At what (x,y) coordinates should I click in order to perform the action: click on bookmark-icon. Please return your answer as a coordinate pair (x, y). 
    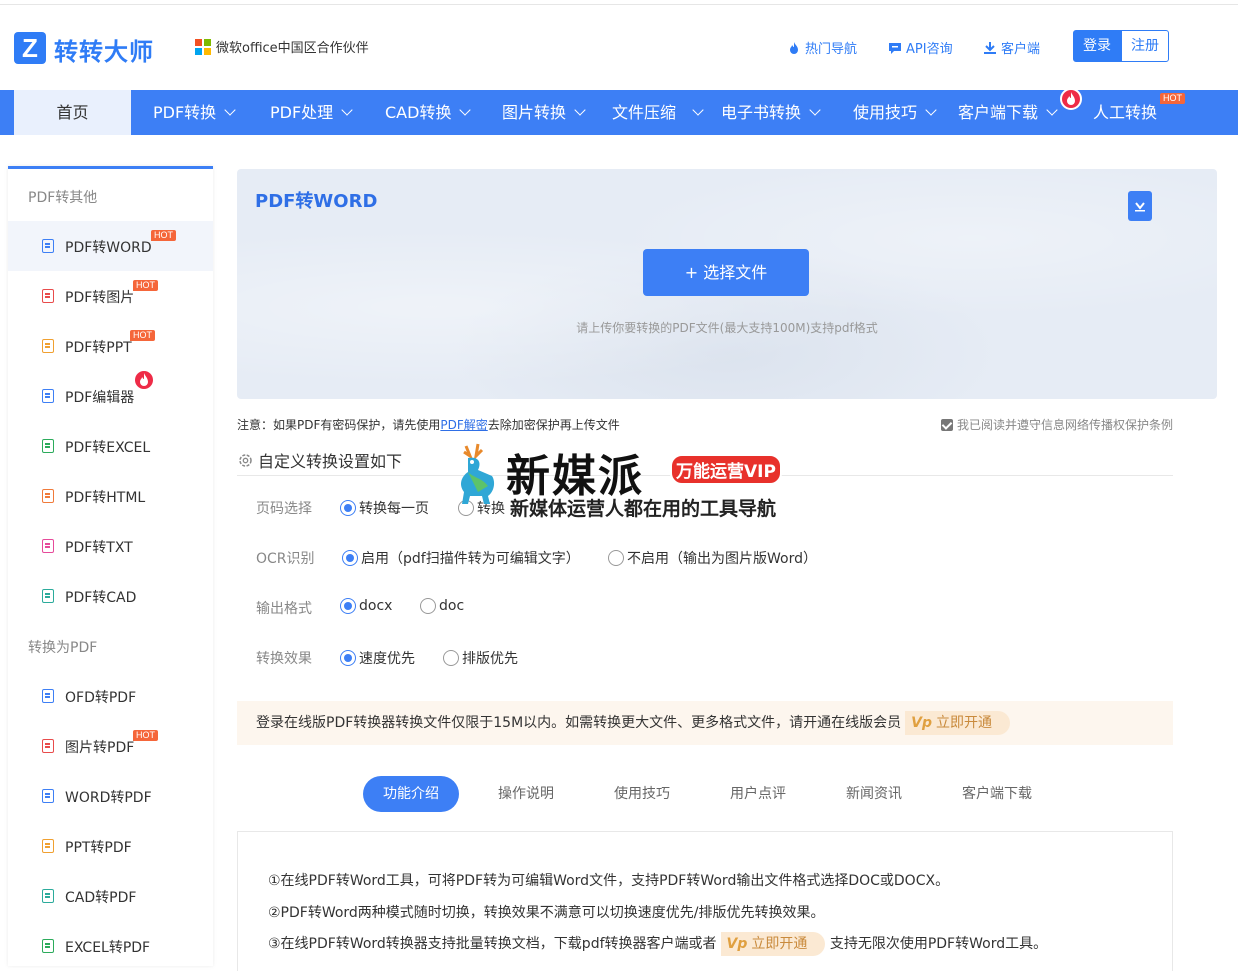
    Looking at the image, I should click on (1140, 206).